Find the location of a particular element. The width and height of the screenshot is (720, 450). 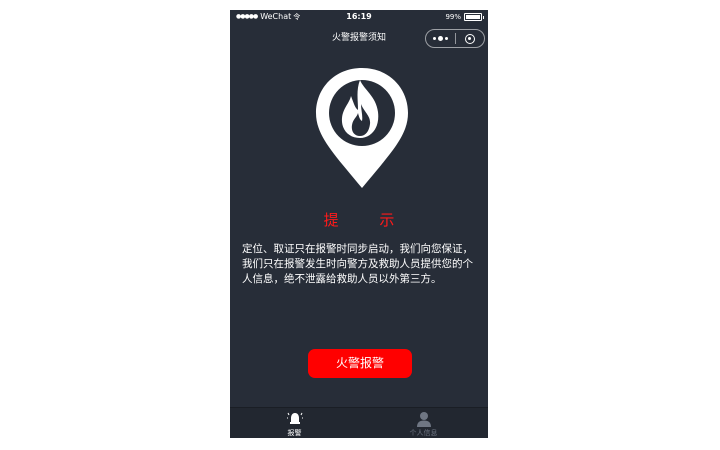

status-right: 99% is located at coordinates (464, 17).